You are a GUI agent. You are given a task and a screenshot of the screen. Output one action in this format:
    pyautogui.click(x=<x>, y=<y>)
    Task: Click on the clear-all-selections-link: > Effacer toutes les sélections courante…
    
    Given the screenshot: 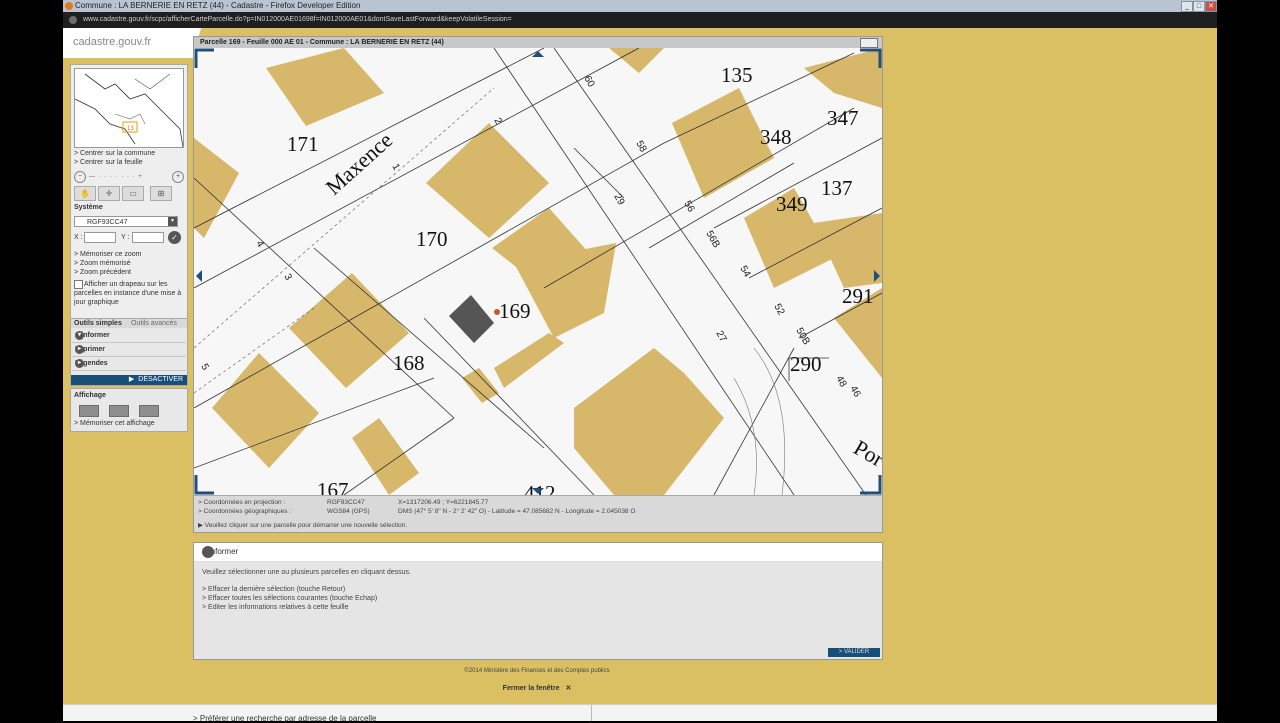 What is the action you would take?
    pyautogui.click(x=289, y=598)
    